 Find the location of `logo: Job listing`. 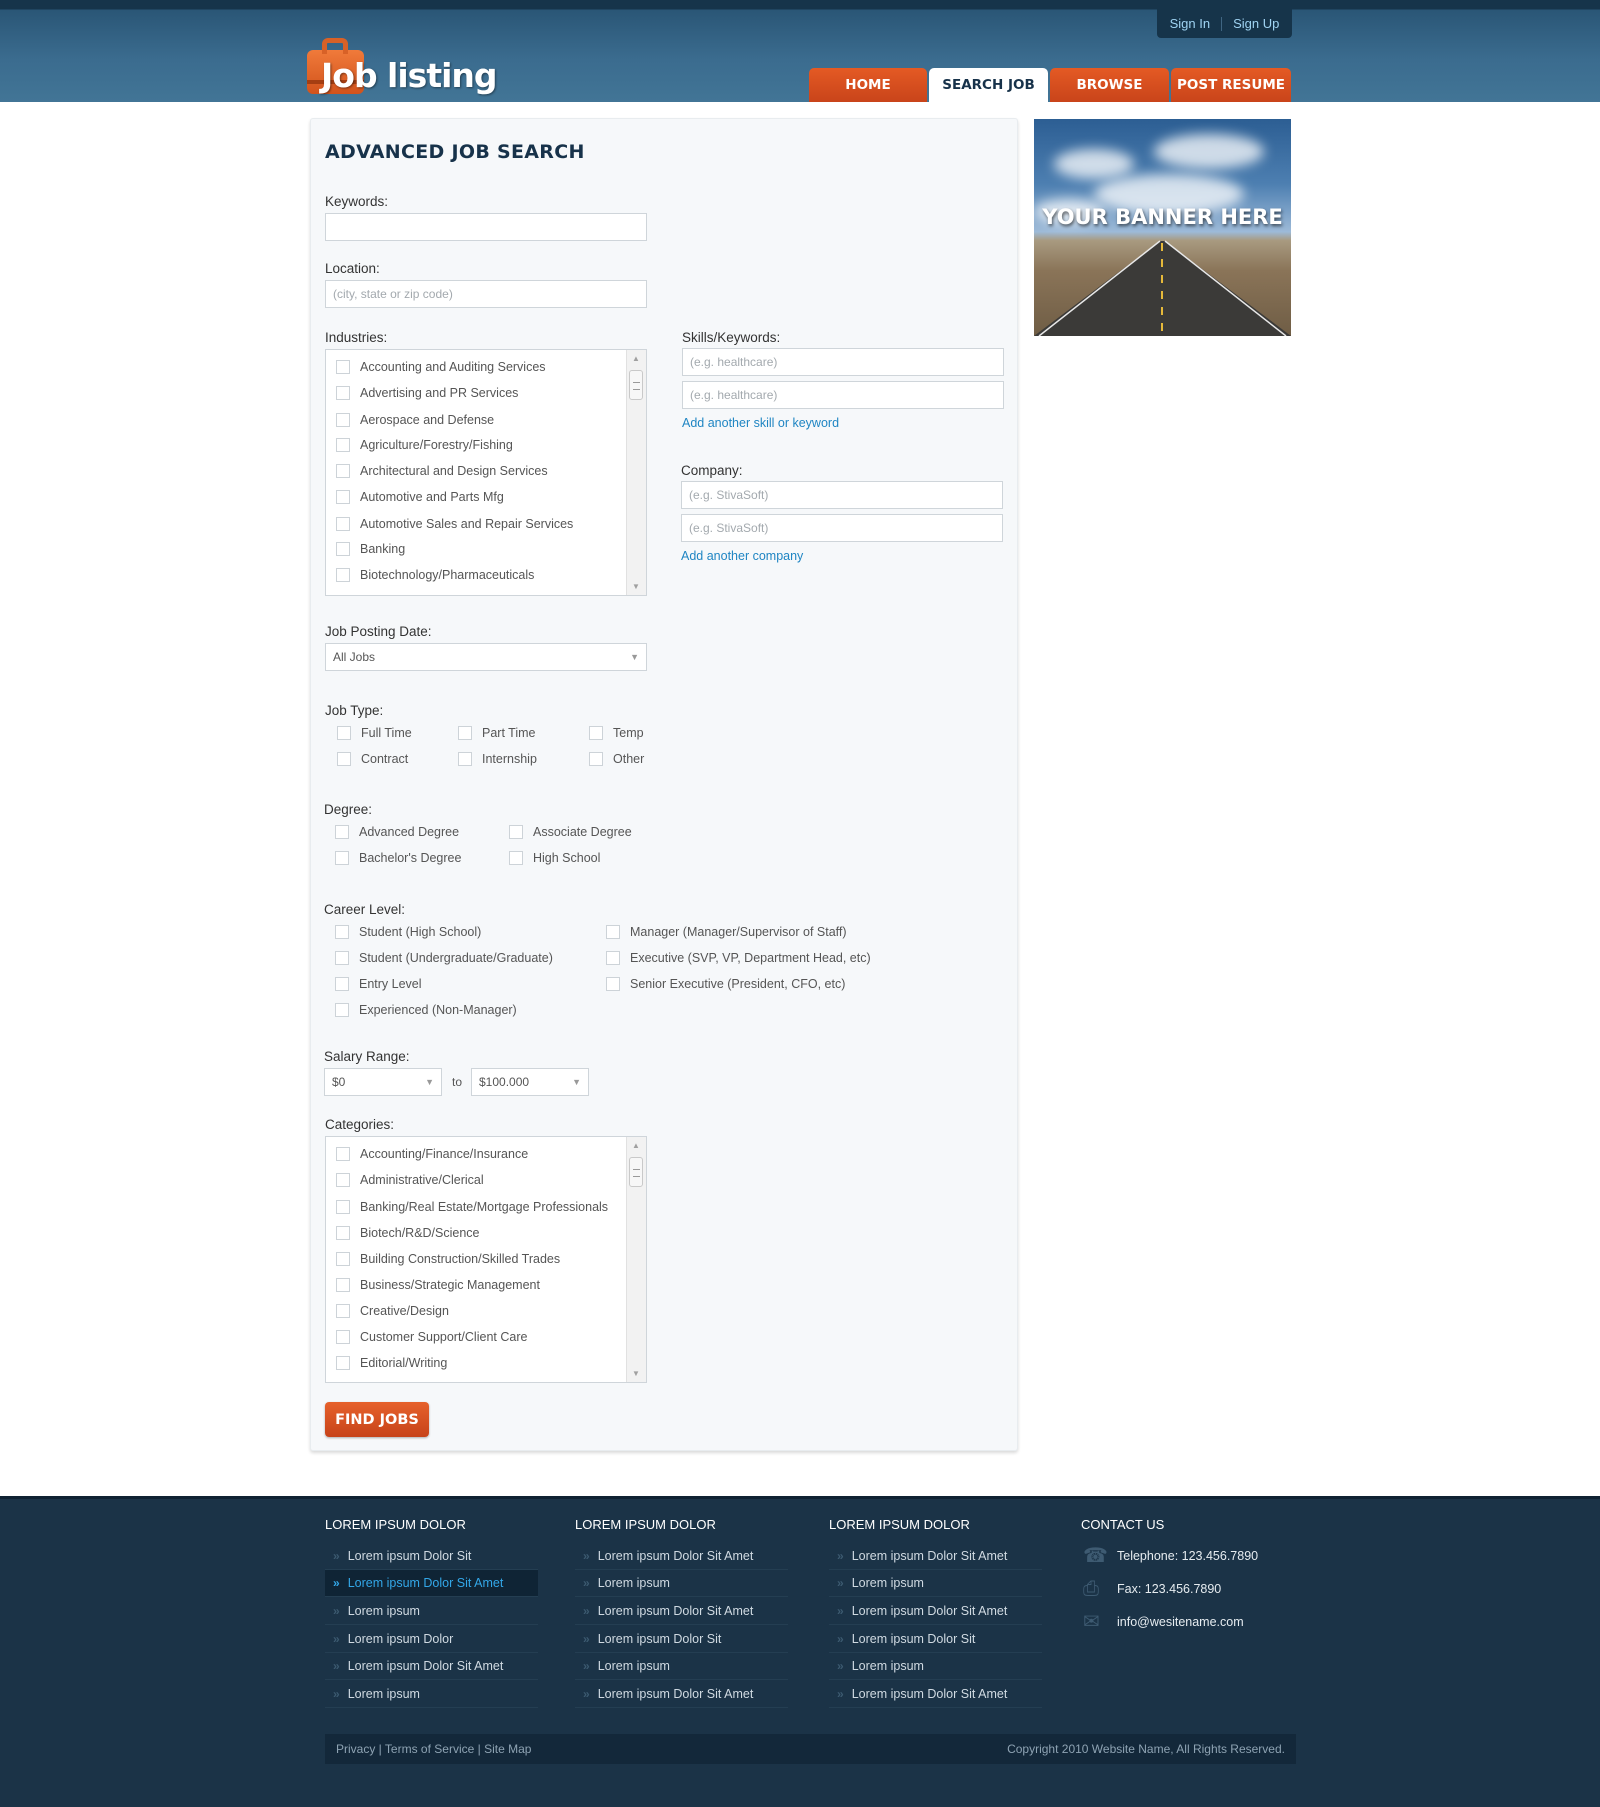

logo: Job listing is located at coordinates (402, 69).